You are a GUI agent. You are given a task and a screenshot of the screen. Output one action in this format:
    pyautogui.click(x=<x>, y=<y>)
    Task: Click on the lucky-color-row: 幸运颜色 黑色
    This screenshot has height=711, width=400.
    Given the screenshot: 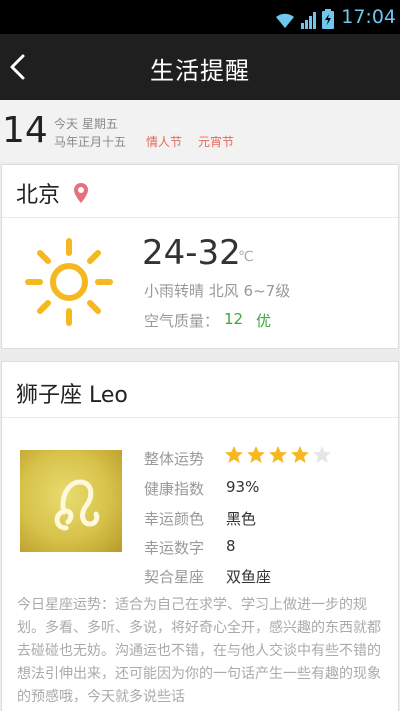 What is the action you would take?
    pyautogui.click(x=200, y=518)
    